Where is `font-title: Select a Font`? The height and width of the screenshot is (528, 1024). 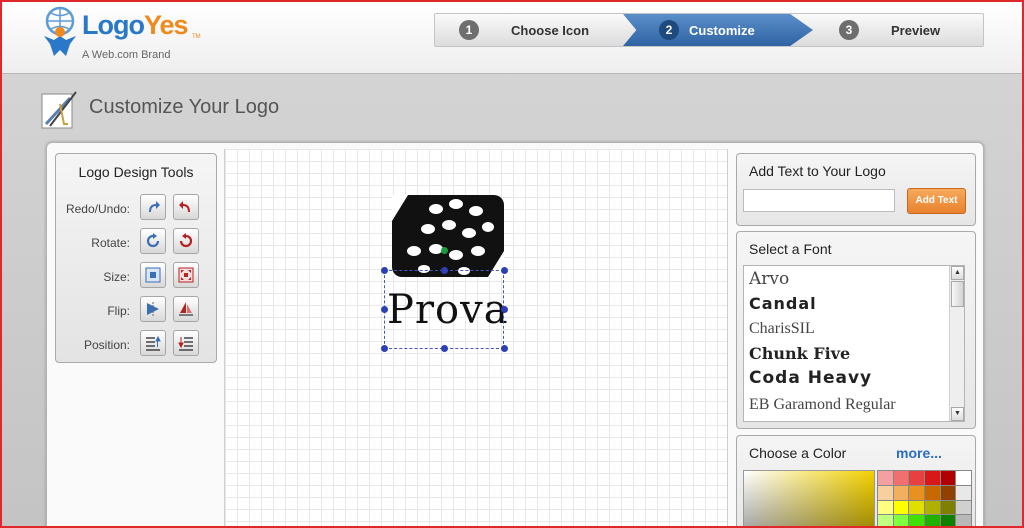
font-title: Select a Font is located at coordinates (790, 249).